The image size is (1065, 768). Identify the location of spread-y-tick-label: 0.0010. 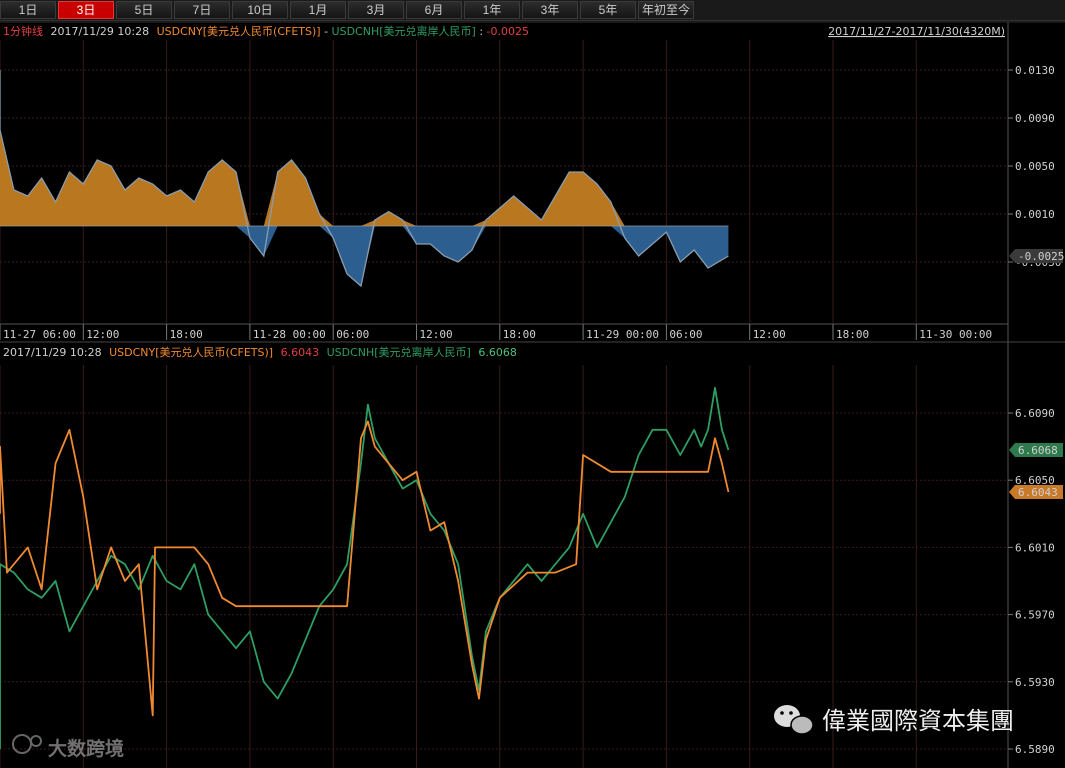
(1035, 214).